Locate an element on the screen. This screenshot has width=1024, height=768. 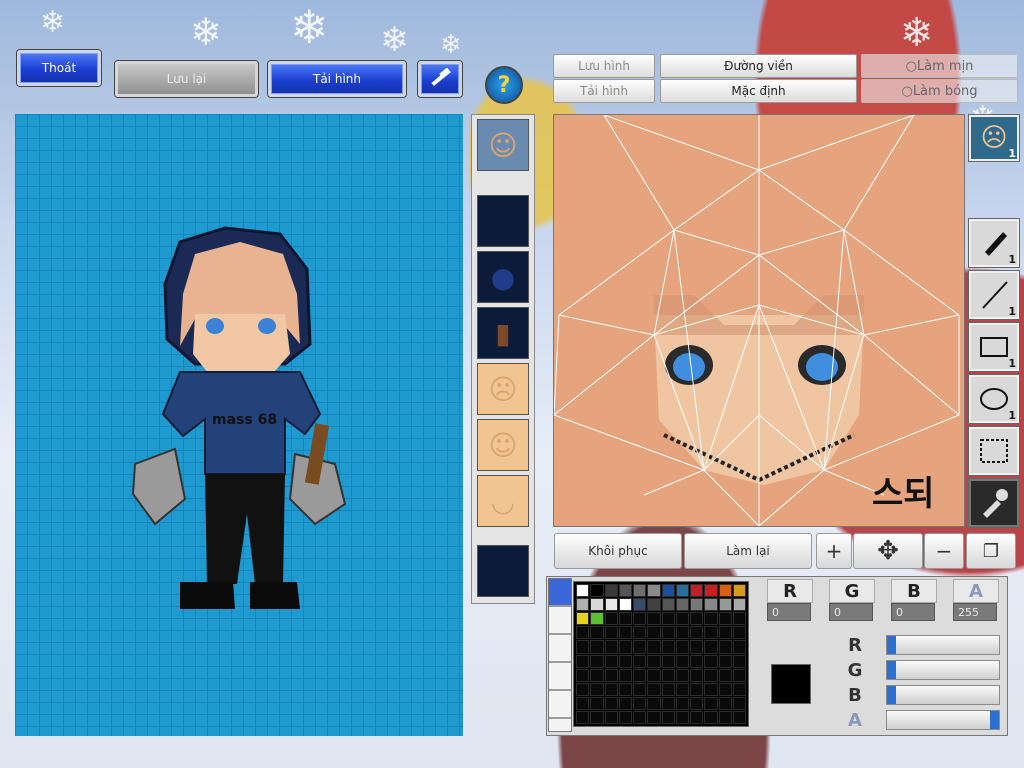
pen-tool: 1 is located at coordinates (994, 243).